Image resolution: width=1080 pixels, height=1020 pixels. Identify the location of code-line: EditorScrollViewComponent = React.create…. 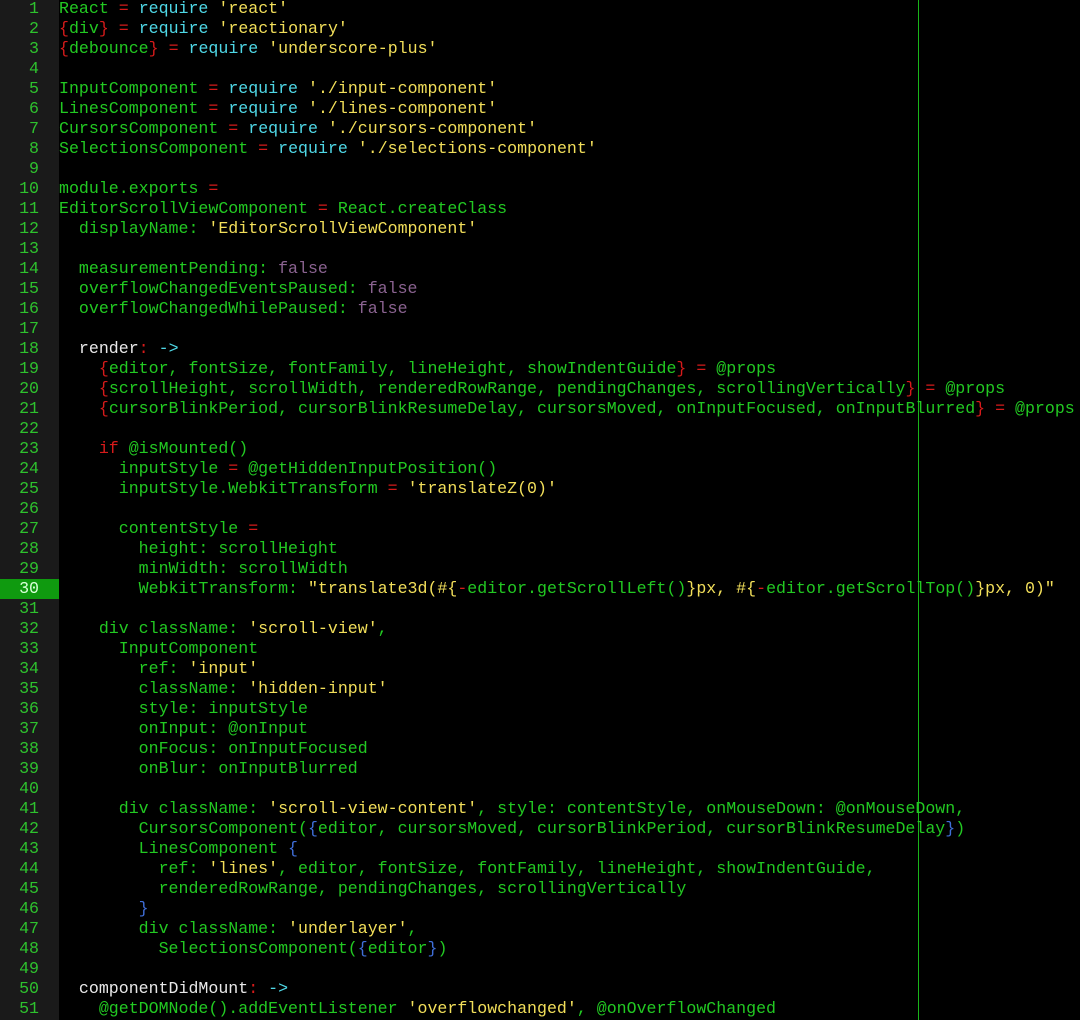
(283, 209).